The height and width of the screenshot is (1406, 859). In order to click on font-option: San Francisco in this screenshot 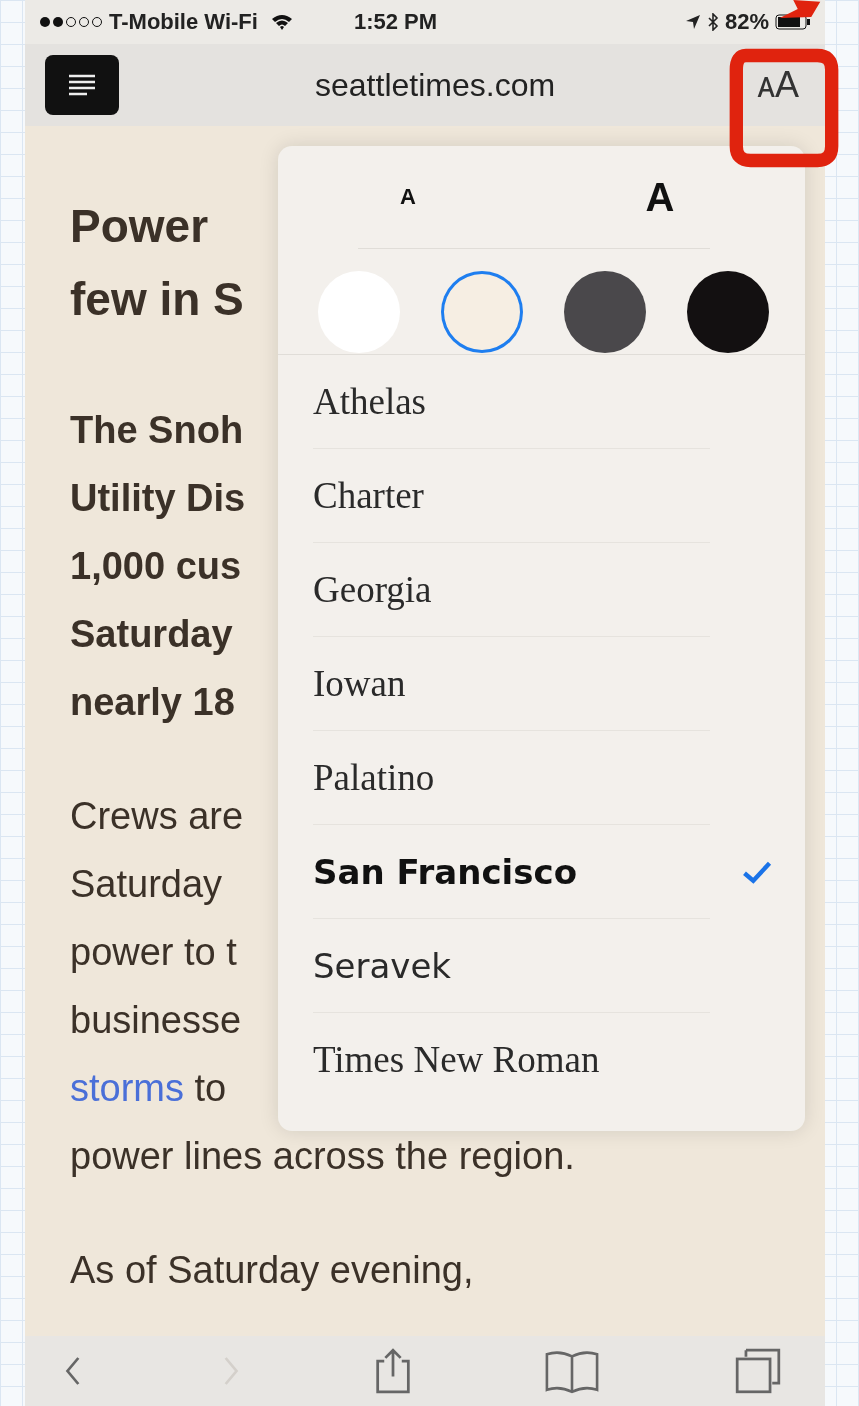, I will do `click(511, 872)`.